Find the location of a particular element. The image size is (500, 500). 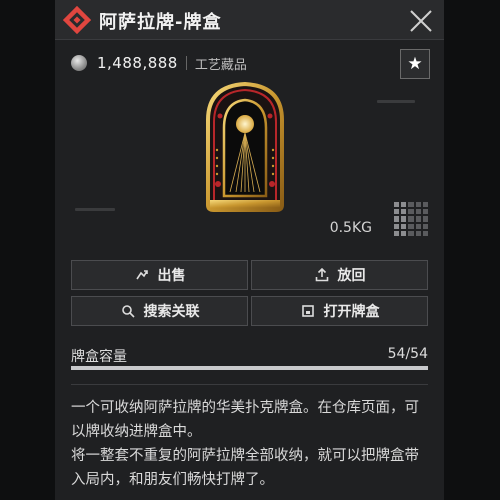

capacity-bar is located at coordinates (249, 368).